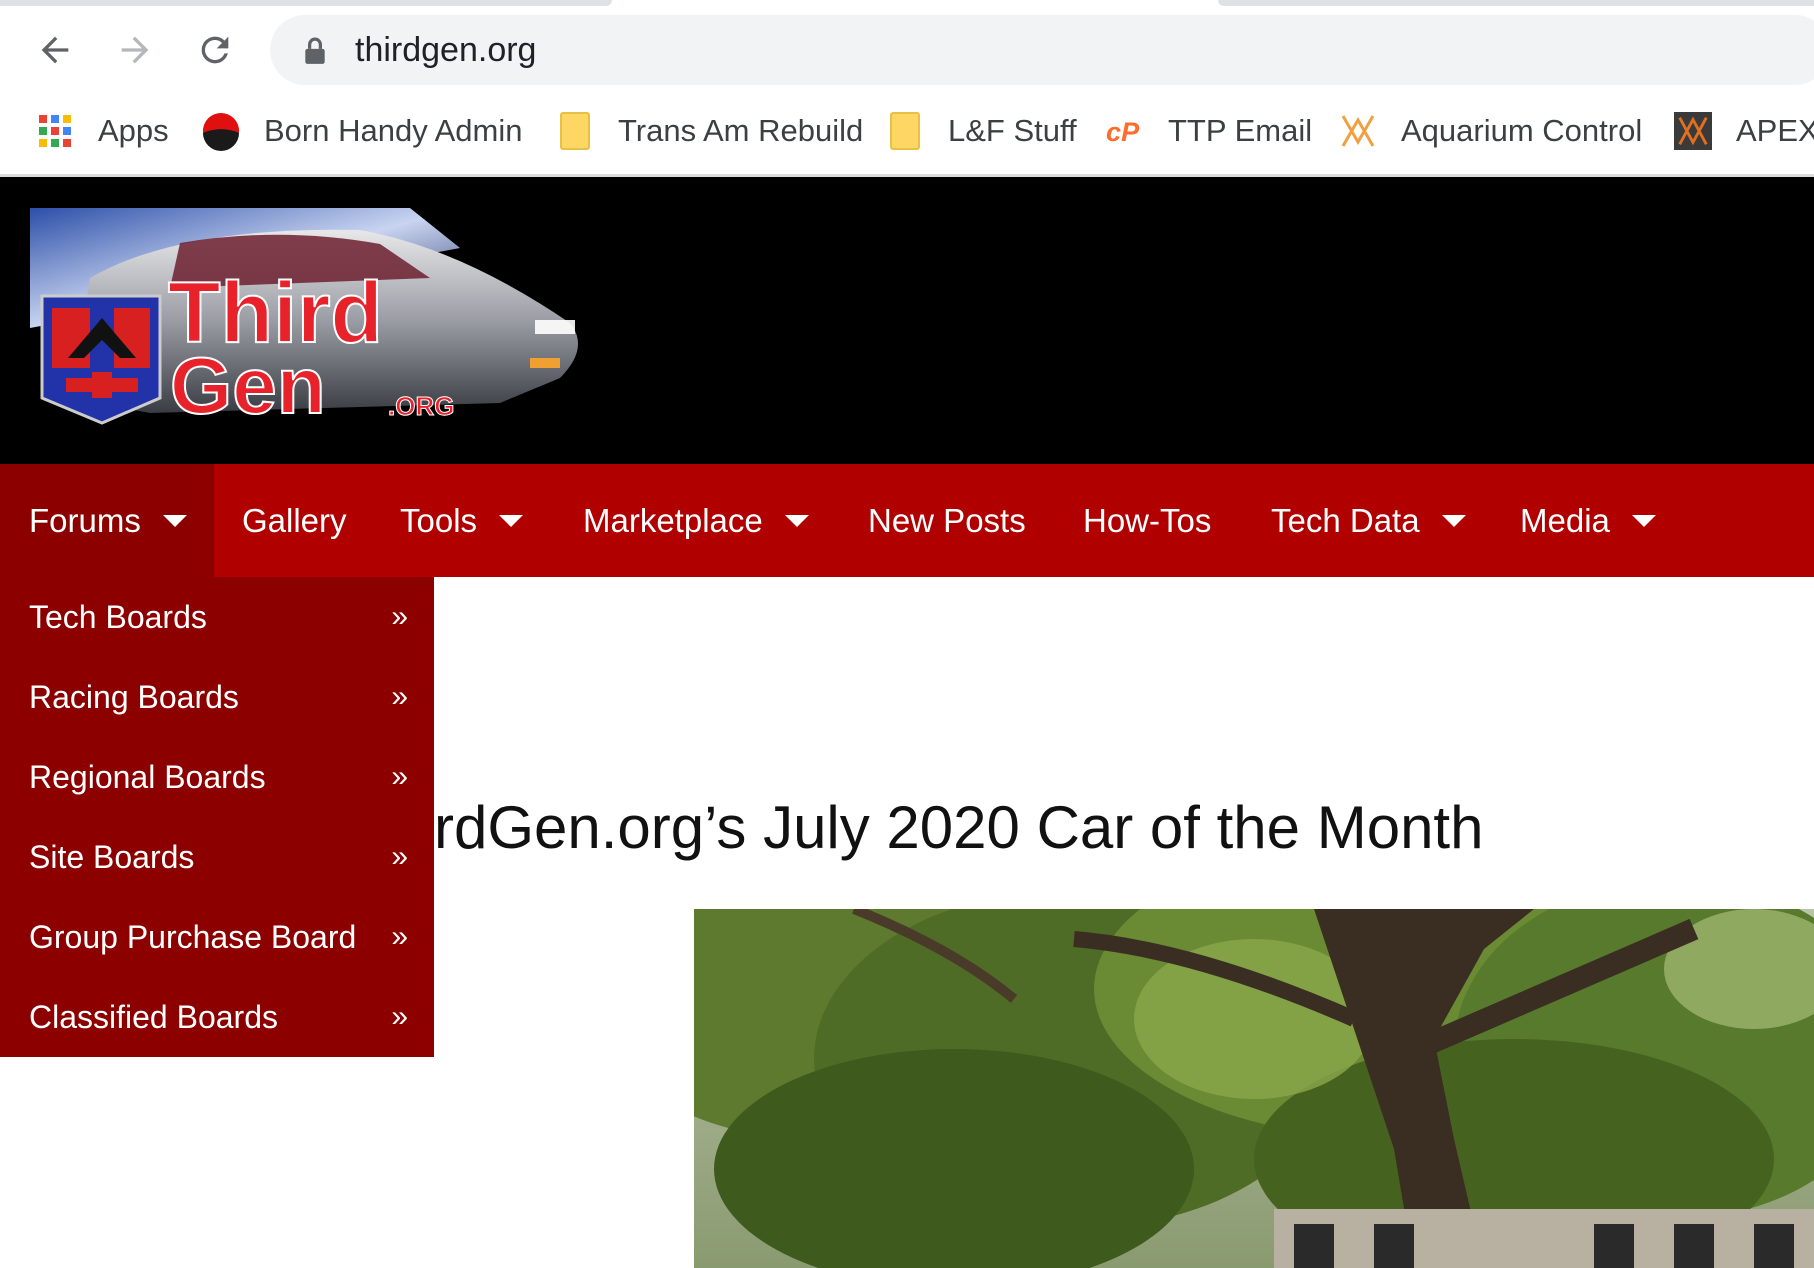 The image size is (1814, 1268). Describe the element at coordinates (741, 130) in the screenshot. I see `bookmark-label: Trans Am Rebuild` at that location.